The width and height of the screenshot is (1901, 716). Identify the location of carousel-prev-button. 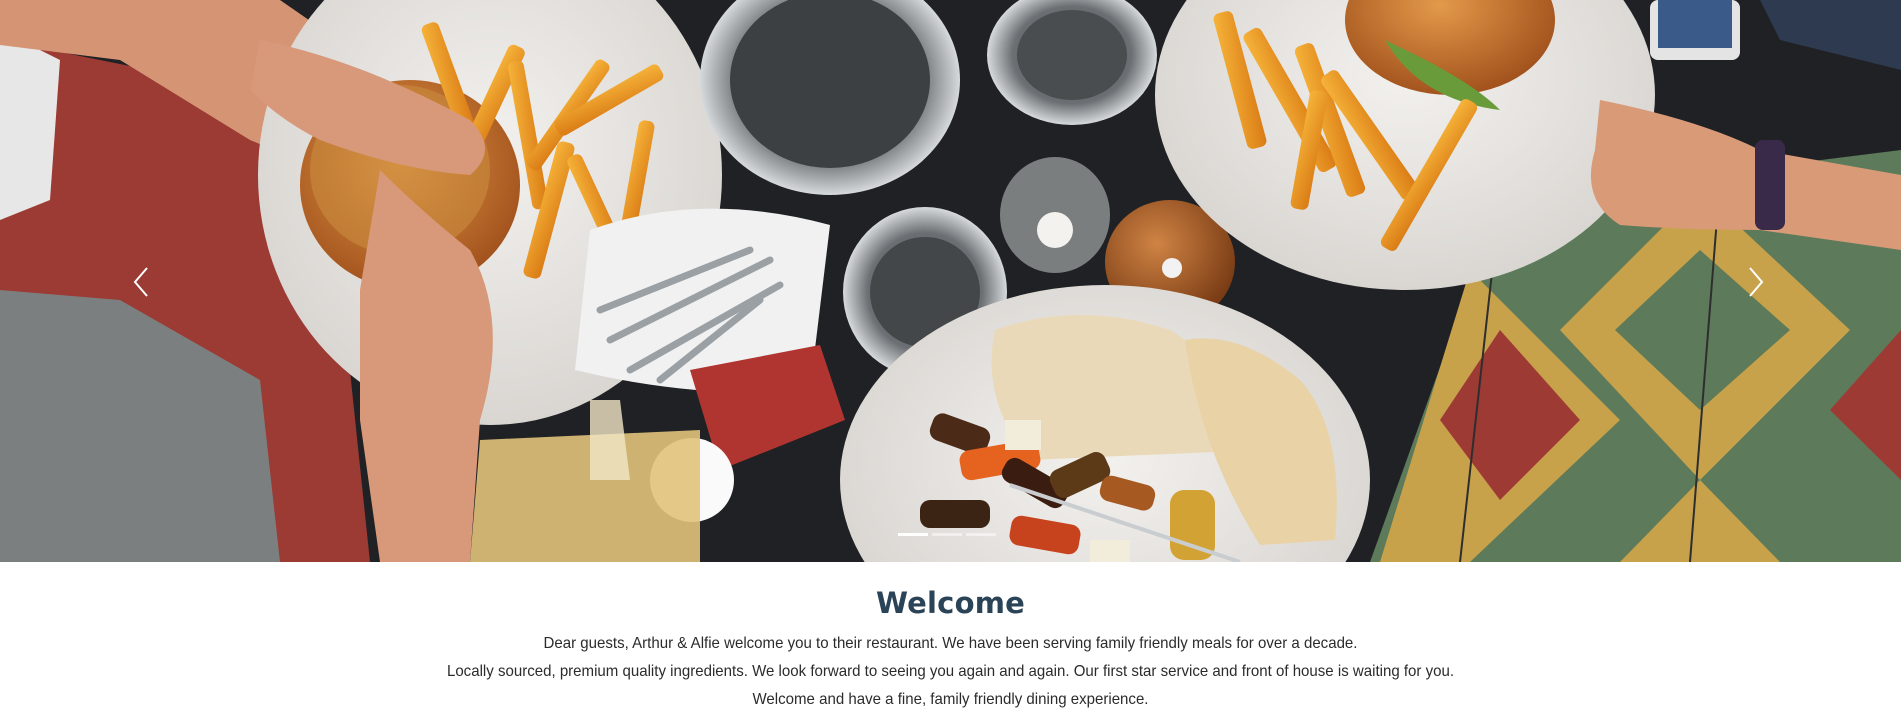
(141, 282).